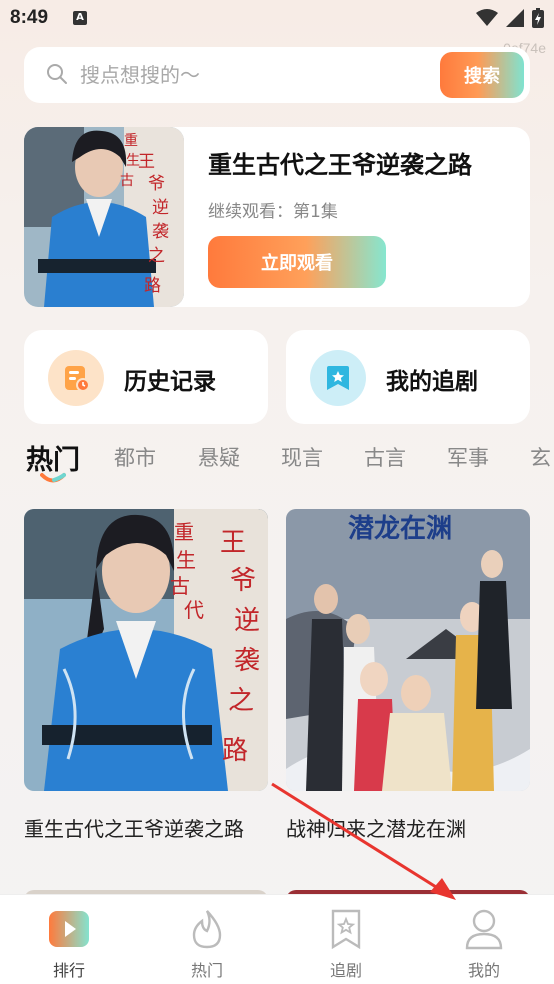 This screenshot has width=554, height=984. What do you see at coordinates (219, 457) in the screenshot?
I see `tab-suspense: 悬疑` at bounding box center [219, 457].